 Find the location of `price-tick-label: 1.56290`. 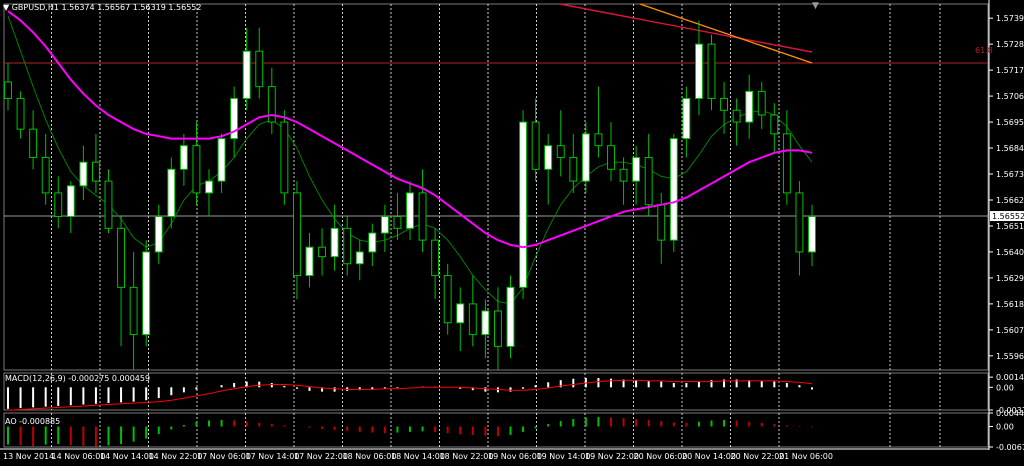

price-tick-label: 1.56290 is located at coordinates (1010, 278).